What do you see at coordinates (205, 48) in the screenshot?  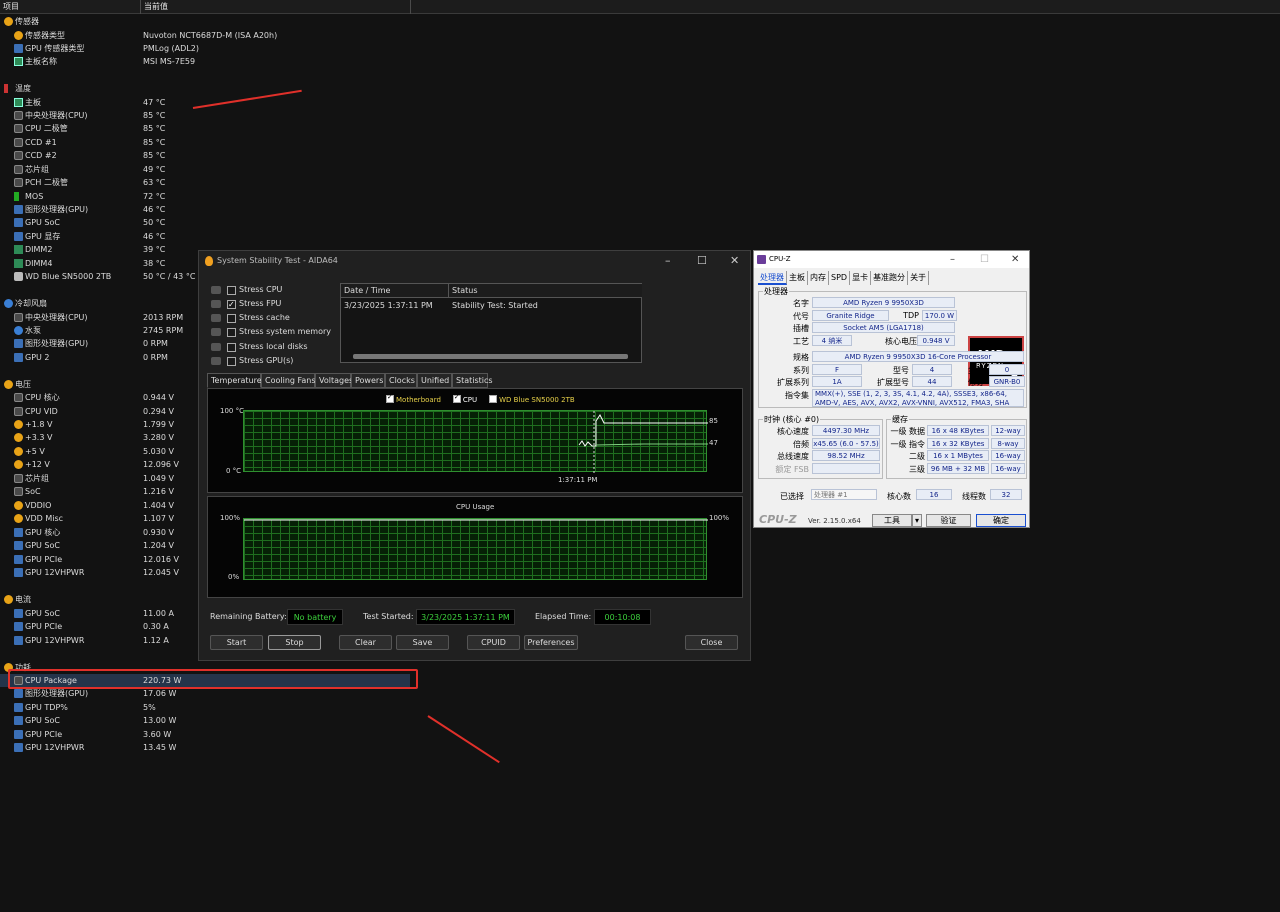 I see `tree-row: GPU 传感器类型 PMLog (ADL2)` at bounding box center [205, 48].